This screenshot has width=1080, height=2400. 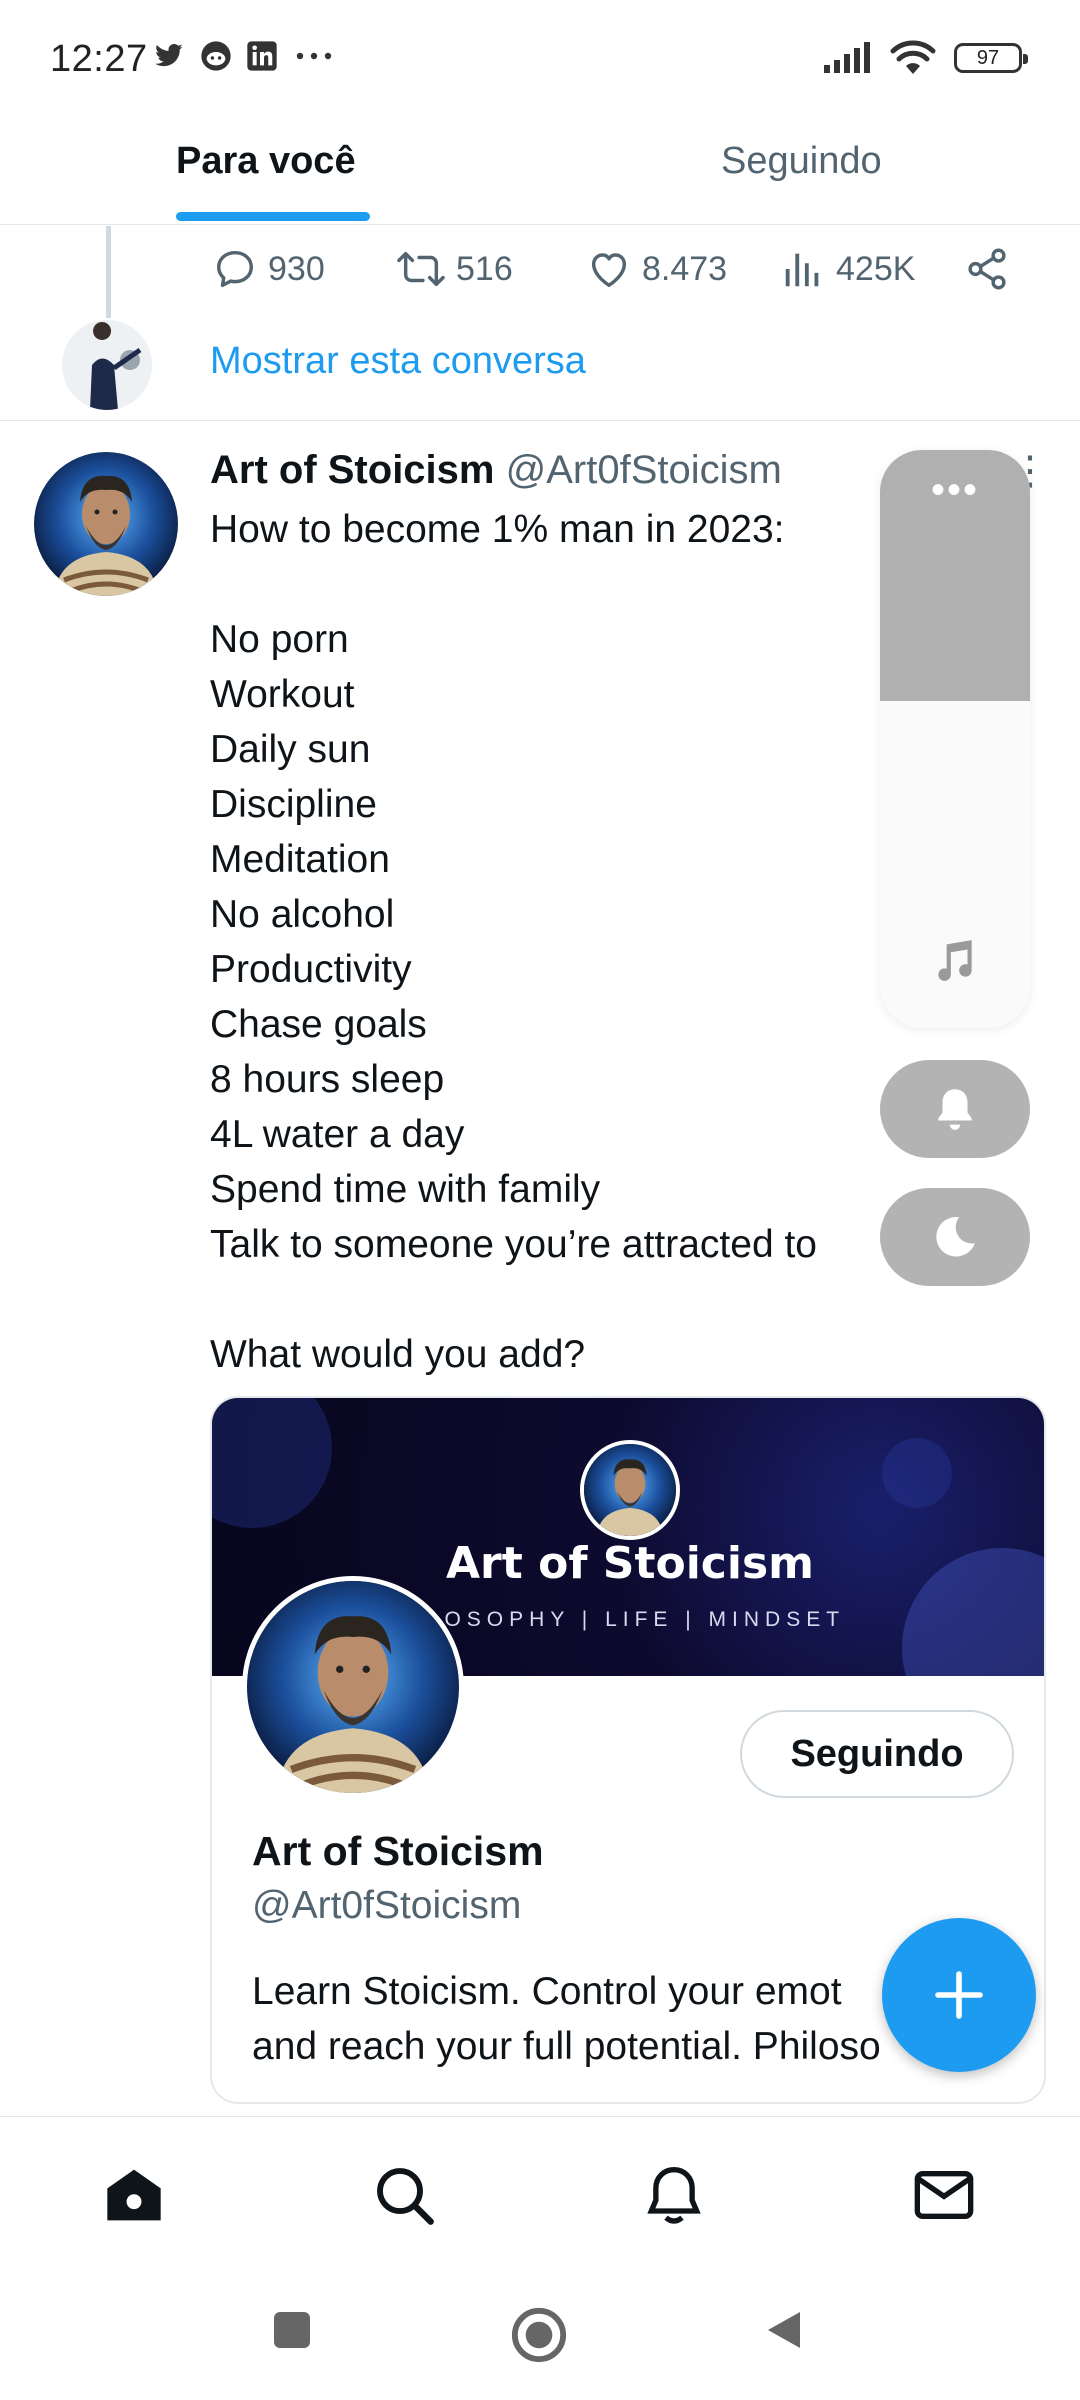 I want to click on timeline-tabs: Para você Seguindo, so click(x=540, y=172).